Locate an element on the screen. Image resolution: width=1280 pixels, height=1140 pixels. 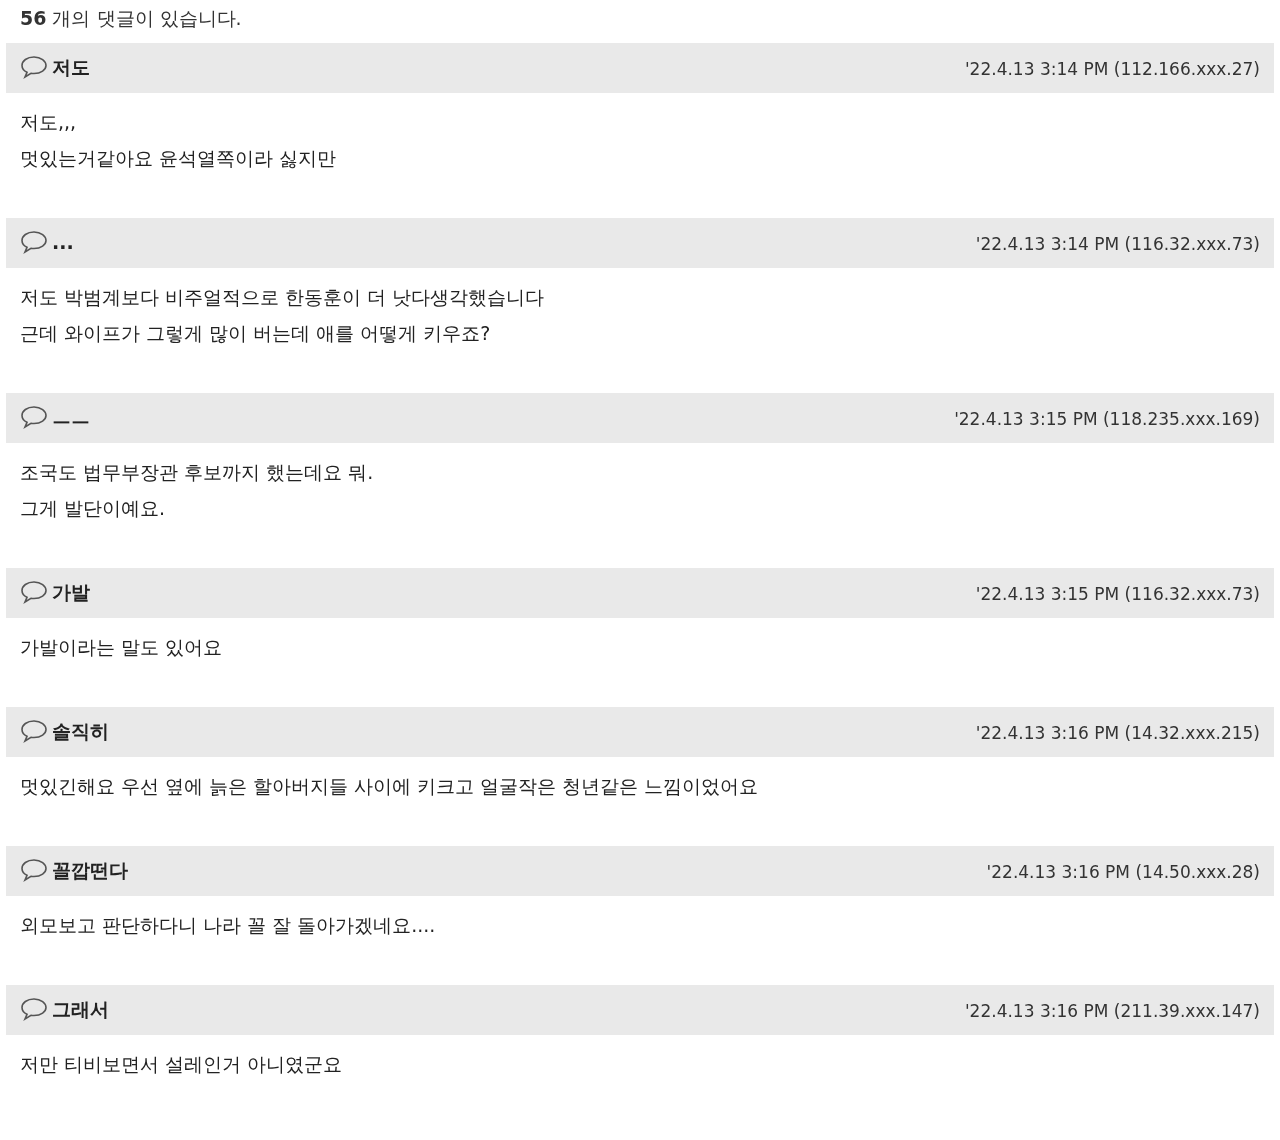
comment-text: 멋있긴해요 우선 옆에 늙은 할아버지들 사이에 키크고 얼굴작은 청년같은 느낌이었어요 is located at coordinates (390, 786).